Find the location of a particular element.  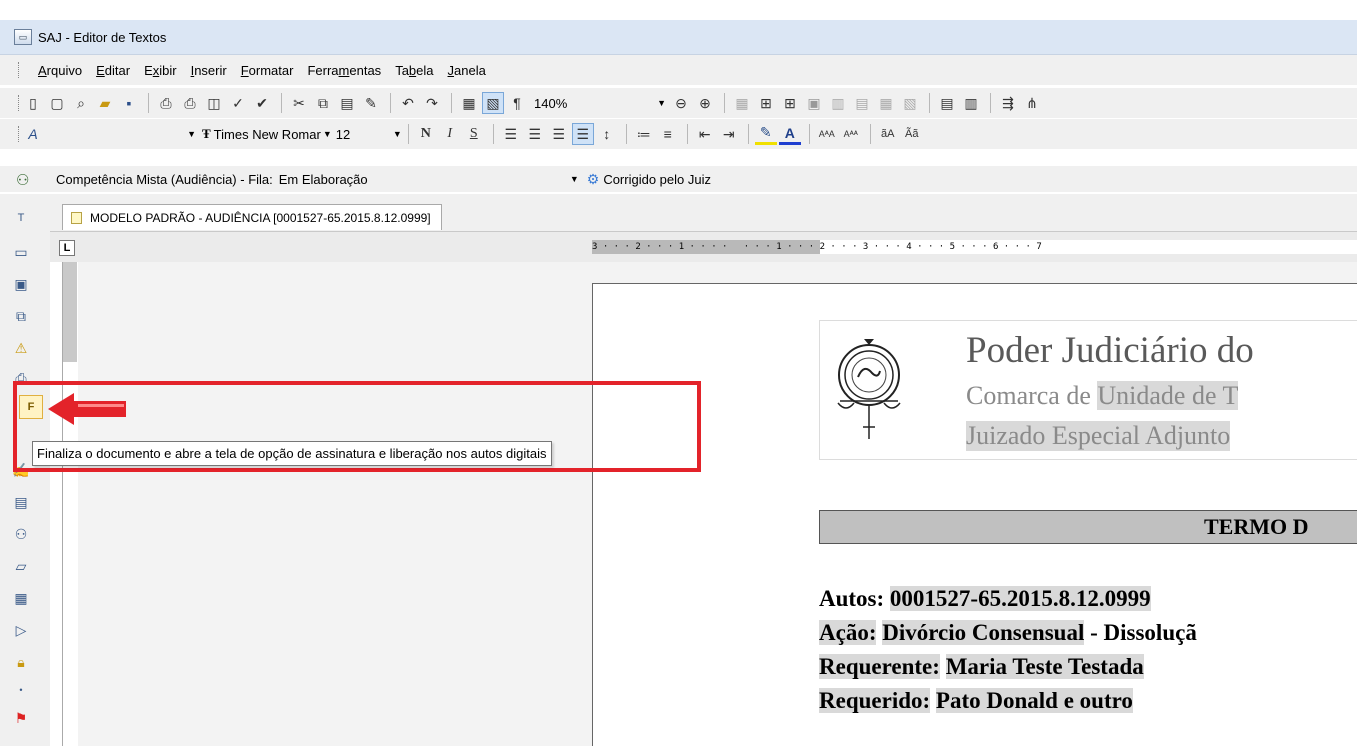

table-icon: ▦ is located at coordinates (21, 598).